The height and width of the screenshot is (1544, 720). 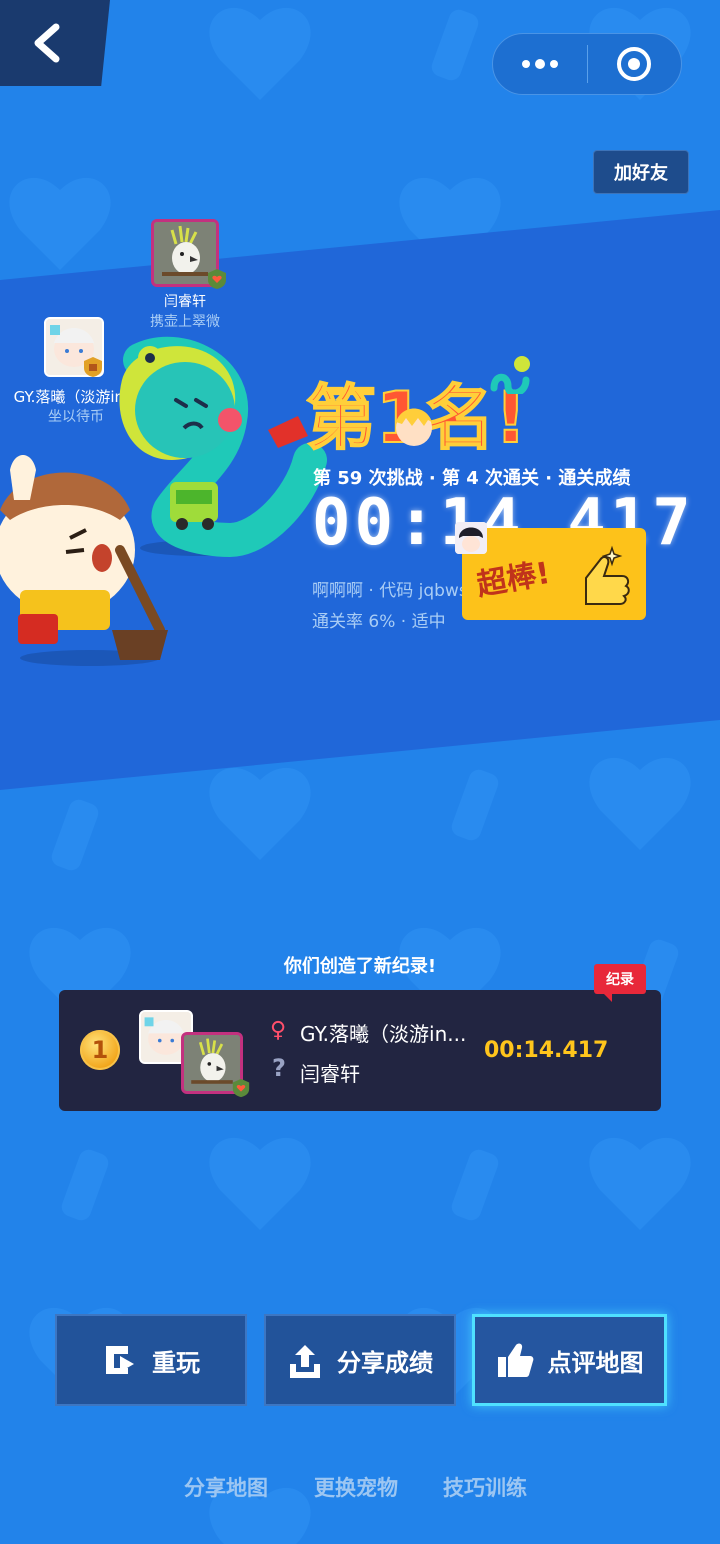 I want to click on rate-map-label: 点评地图, so click(x=595, y=1362).